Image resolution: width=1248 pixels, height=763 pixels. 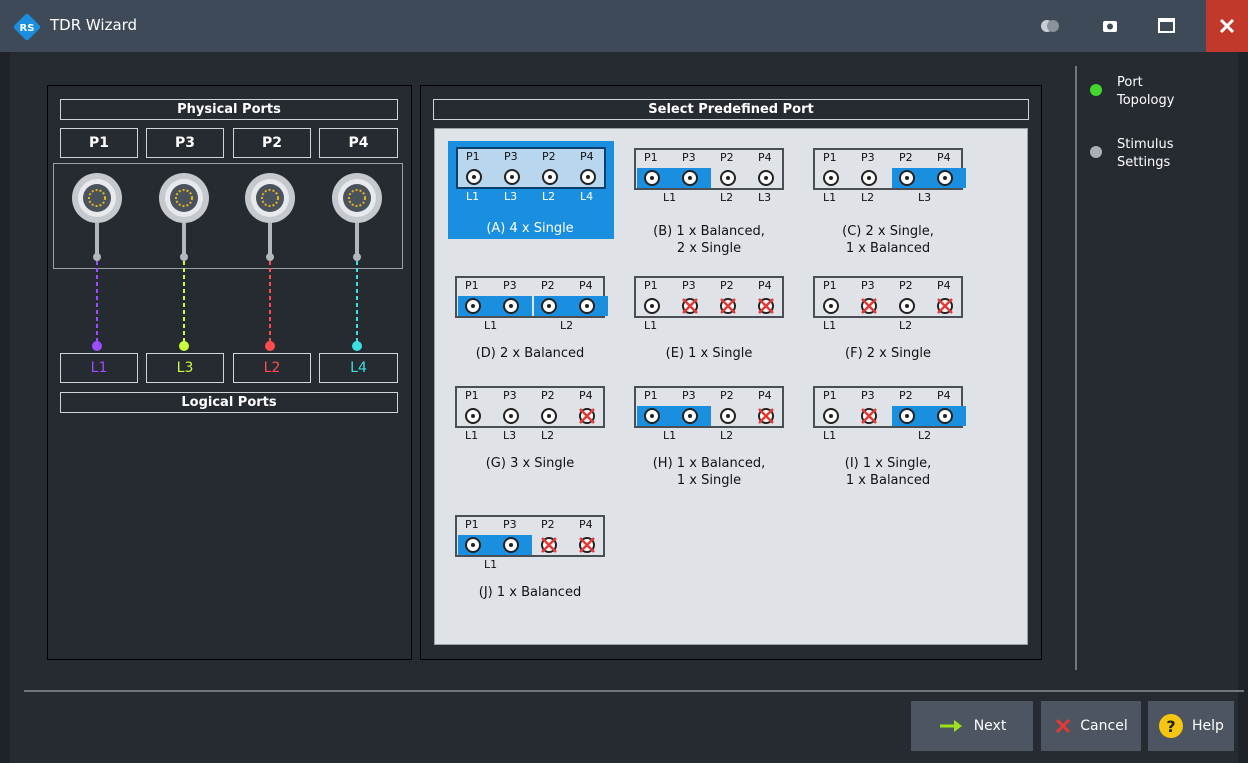 I want to click on svg-text: RS, so click(x=27, y=28).